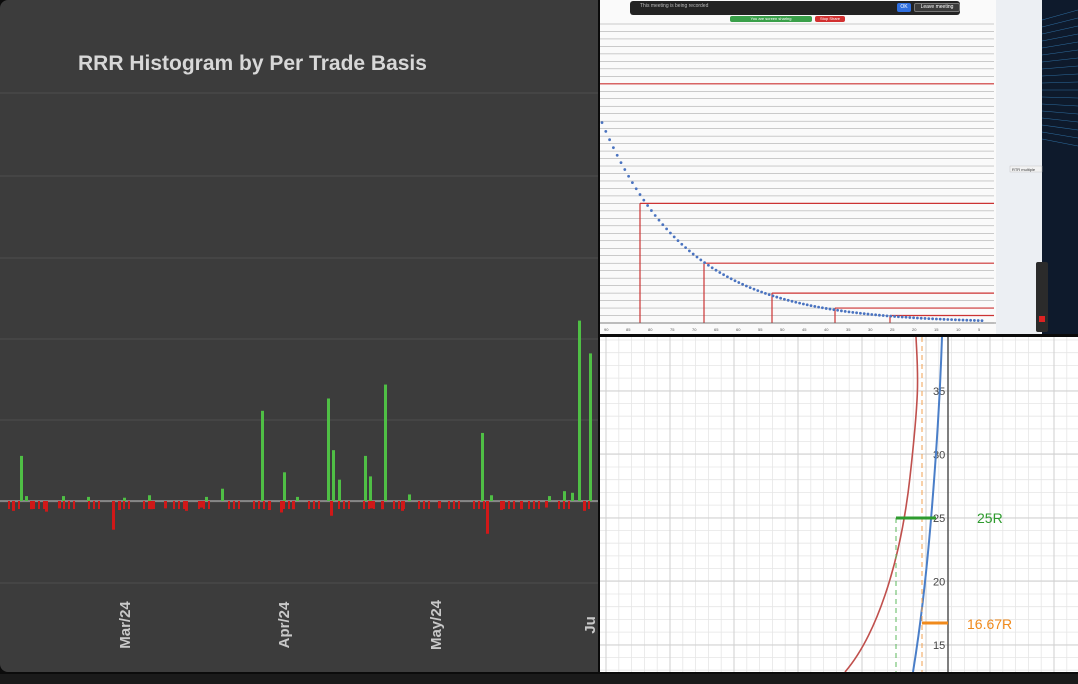 This screenshot has height=684, width=1078. Describe the element at coordinates (939, 646) in the screenshot. I see `y-tick-label: 15` at that location.